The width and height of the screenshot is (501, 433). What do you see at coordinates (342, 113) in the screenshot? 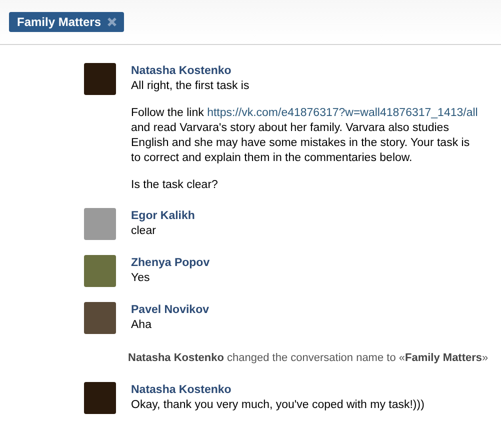
I see `message-link: https://vk.com/e41876317?w=wall41876317_1413/all` at bounding box center [342, 113].